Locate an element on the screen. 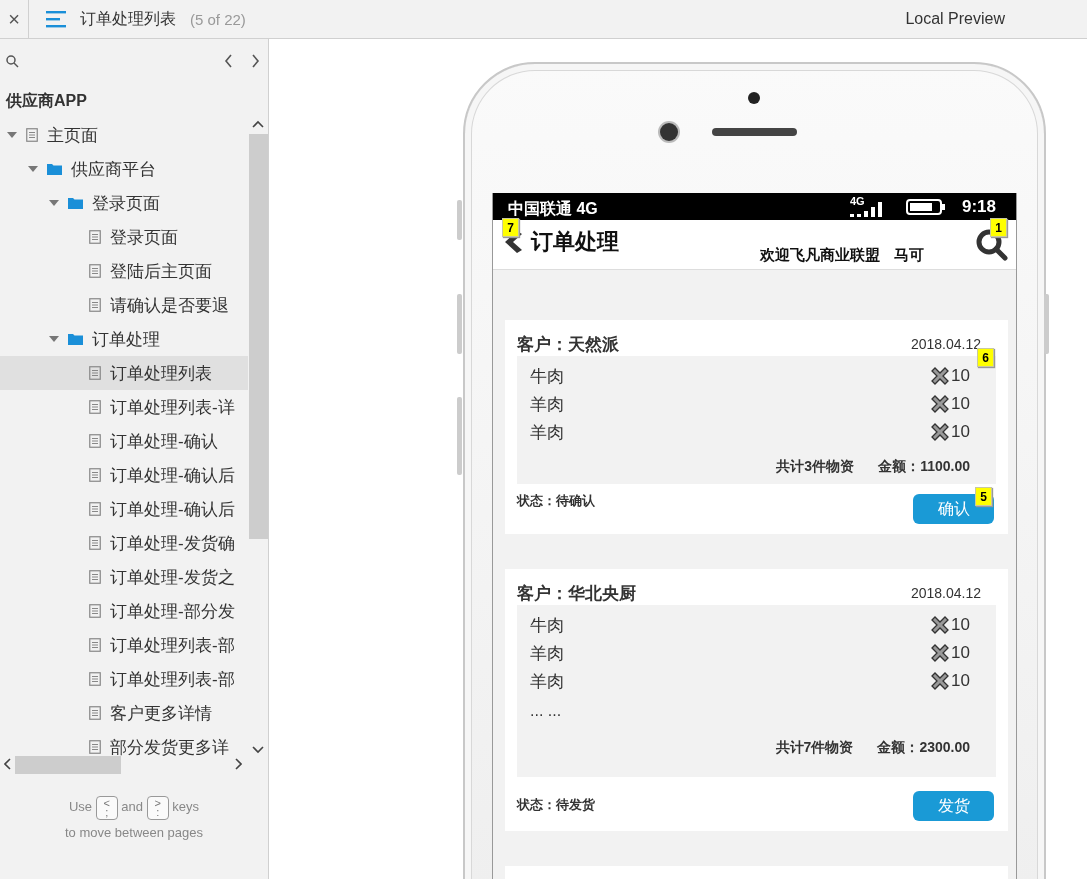  order-status: 状态：待确认 is located at coordinates (556, 501).